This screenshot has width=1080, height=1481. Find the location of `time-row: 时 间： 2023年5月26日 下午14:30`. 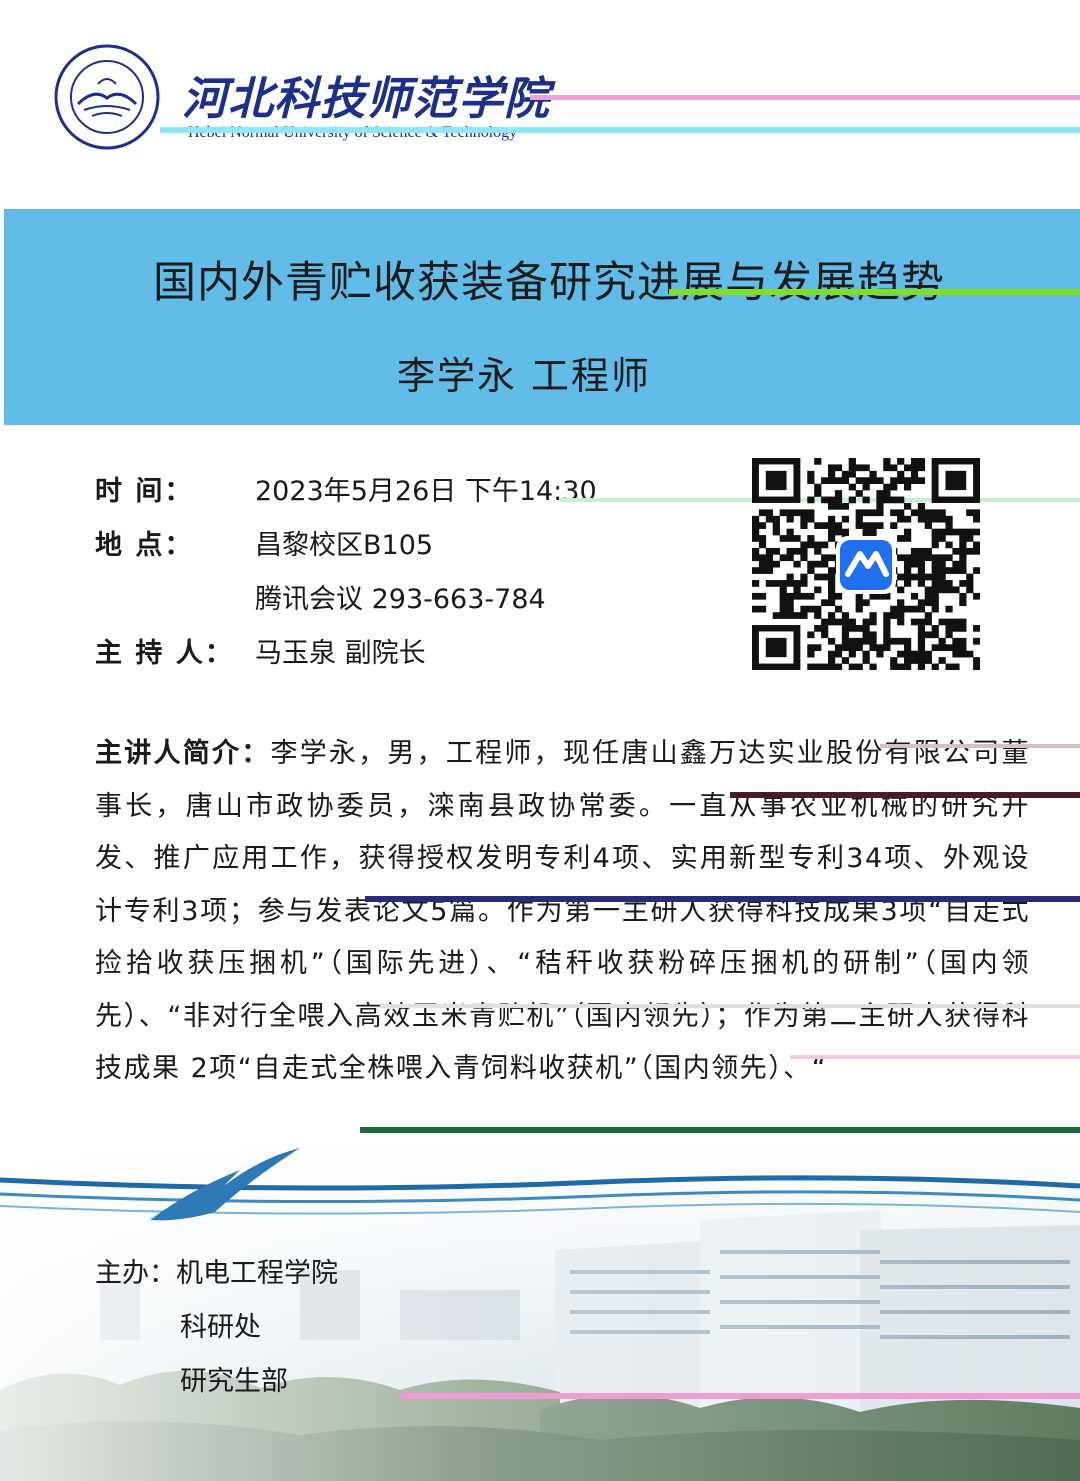

time-row: 时 间： 2023年5月26日 下午14:30 is located at coordinates (346, 492).